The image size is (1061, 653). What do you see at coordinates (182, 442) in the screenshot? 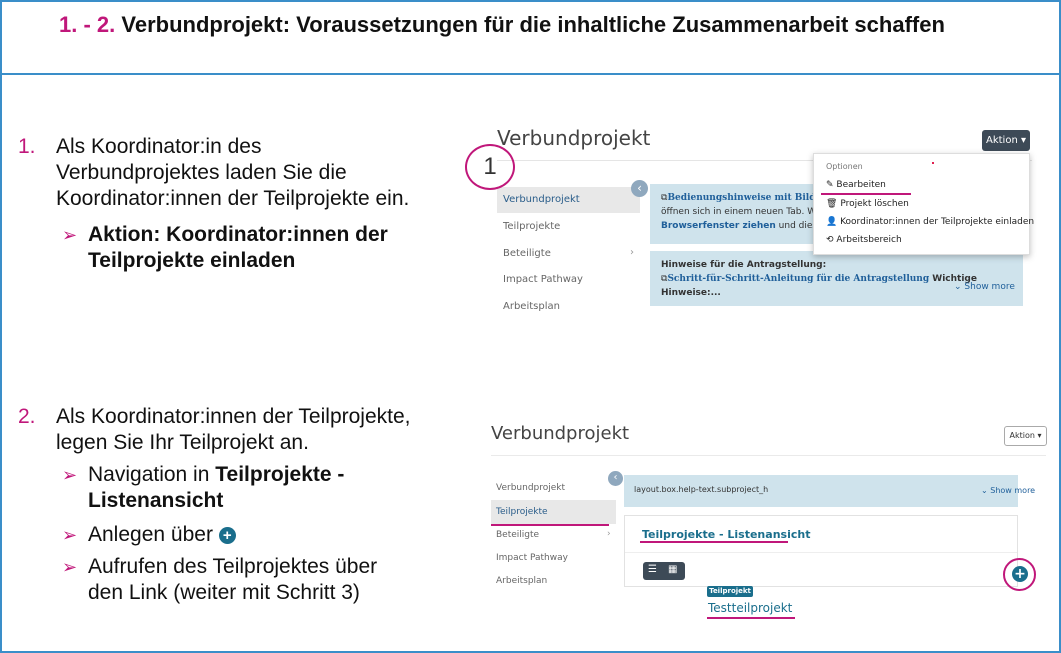
I see `step-2-line-2: legen Sie Ihr Teilprojekt an.` at bounding box center [182, 442].